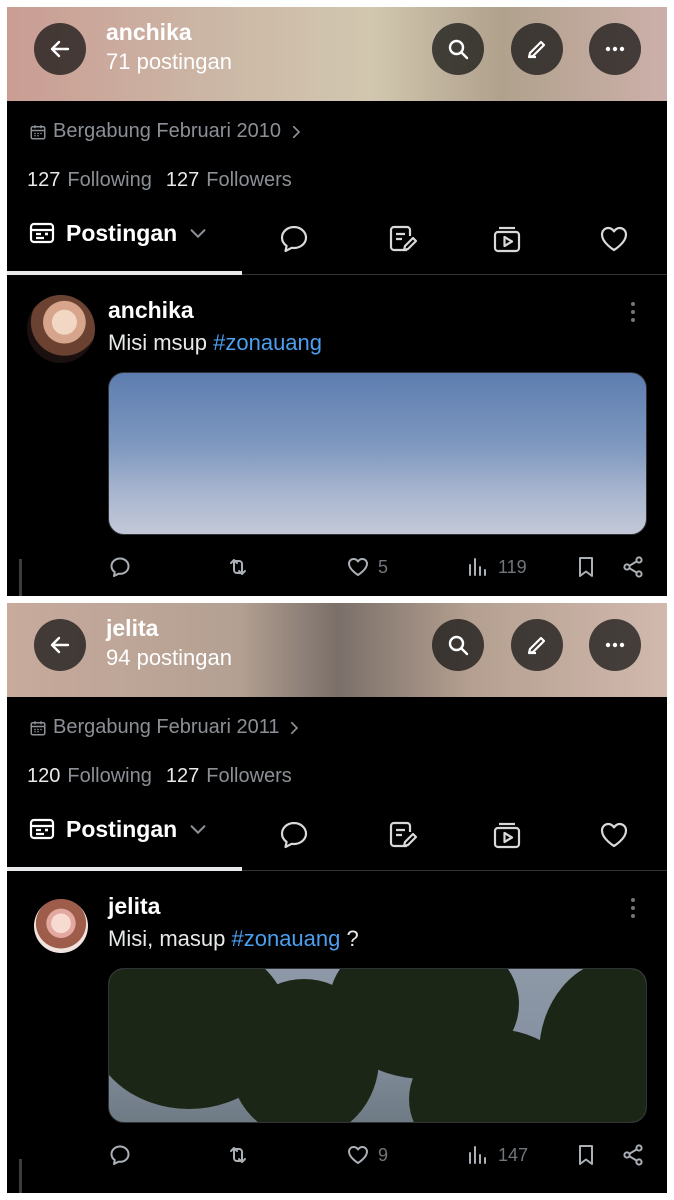 The width and height of the screenshot is (674, 1200). Describe the element at coordinates (170, 938) in the screenshot. I see `post-text-body: Misi, masup` at that location.